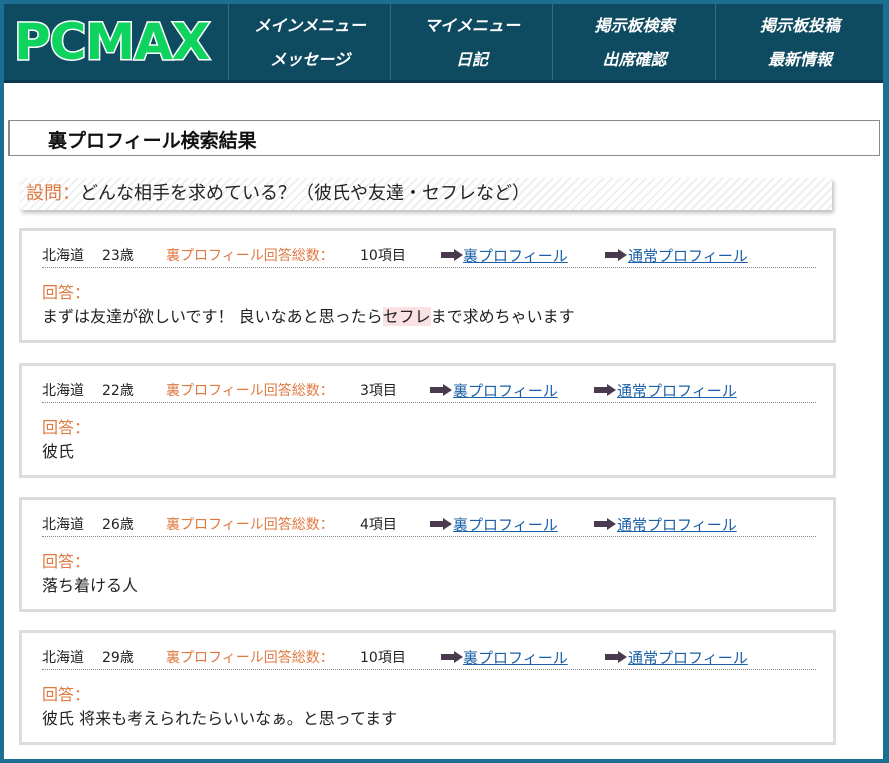 Image resolution: width=889 pixels, height=763 pixels. What do you see at coordinates (378, 391) in the screenshot?
I see `answer-count: 3項目` at bounding box center [378, 391].